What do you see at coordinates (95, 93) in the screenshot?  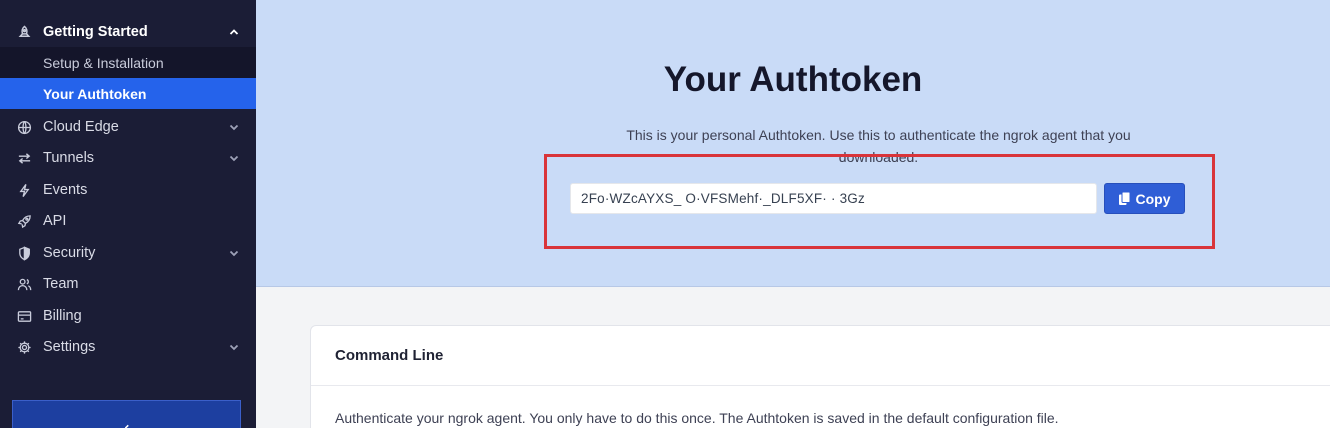 I see `sidebar-item-label: Your Authtoken` at bounding box center [95, 93].